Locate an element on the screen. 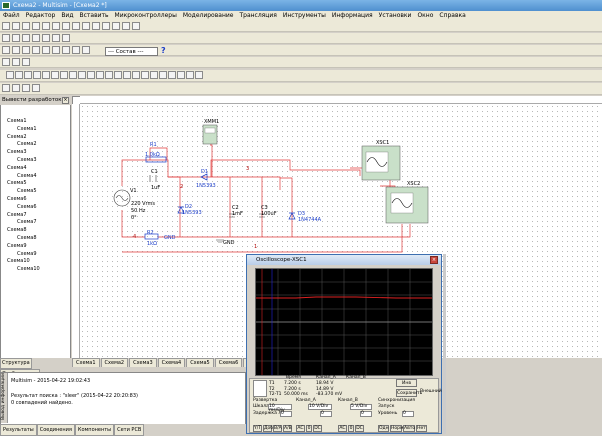 Image resolution: width=602 pixels, height=436 pixels. output-side-label: Вывод информации is located at coordinates (3, 396).